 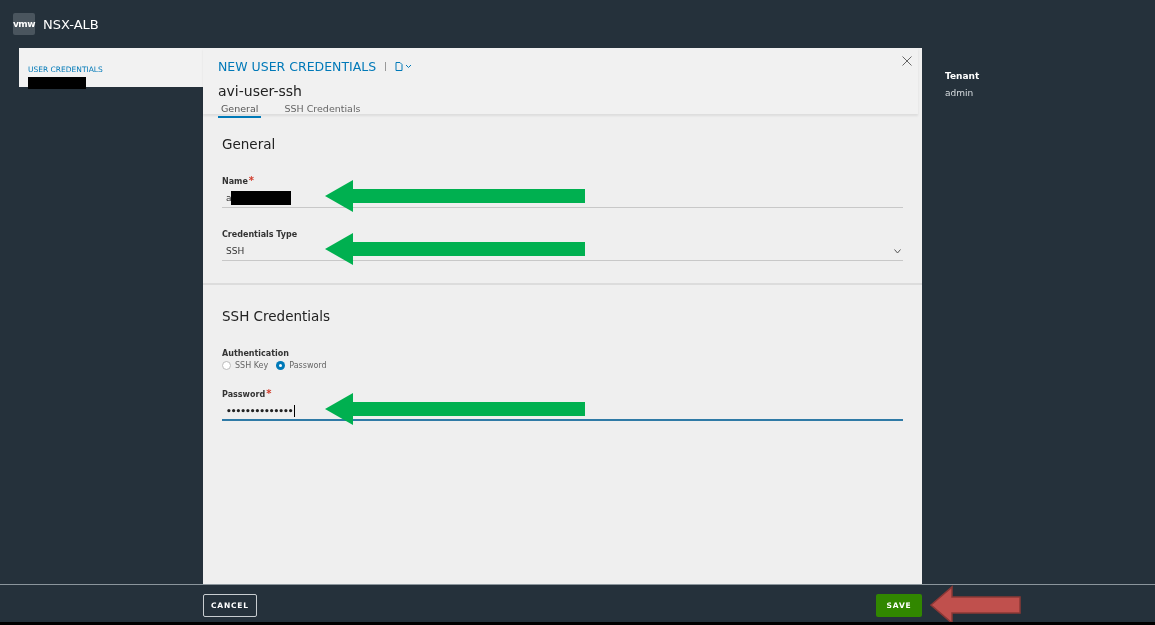 What do you see at coordinates (240, 110) in the screenshot?
I see `tab: General` at bounding box center [240, 110].